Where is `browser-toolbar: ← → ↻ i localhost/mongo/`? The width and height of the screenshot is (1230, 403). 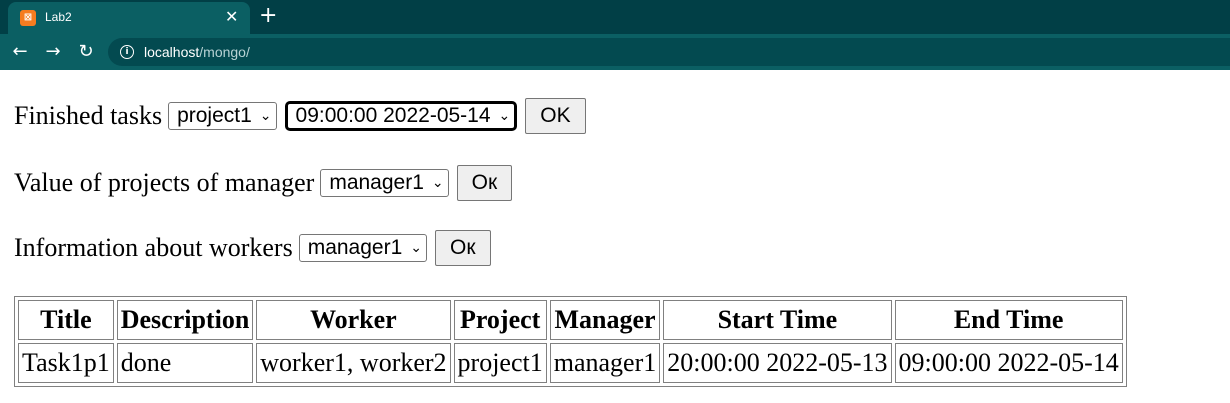
browser-toolbar: ← → ↻ i localhost/mongo/ is located at coordinates (615, 52).